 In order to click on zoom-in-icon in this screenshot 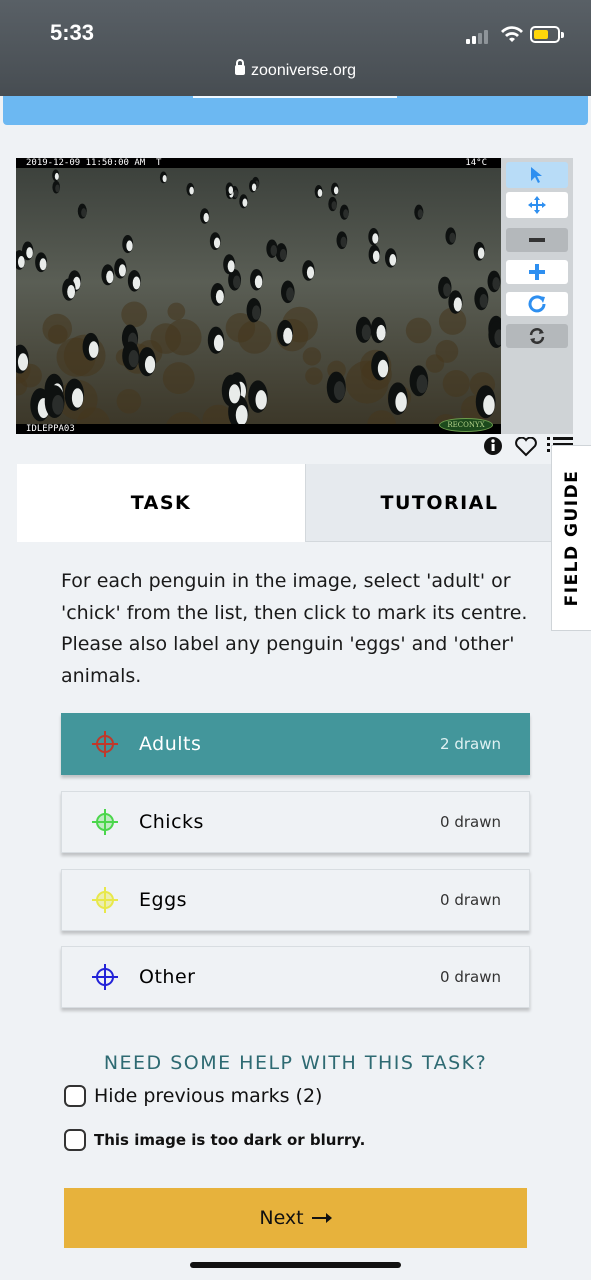, I will do `click(537, 272)`.